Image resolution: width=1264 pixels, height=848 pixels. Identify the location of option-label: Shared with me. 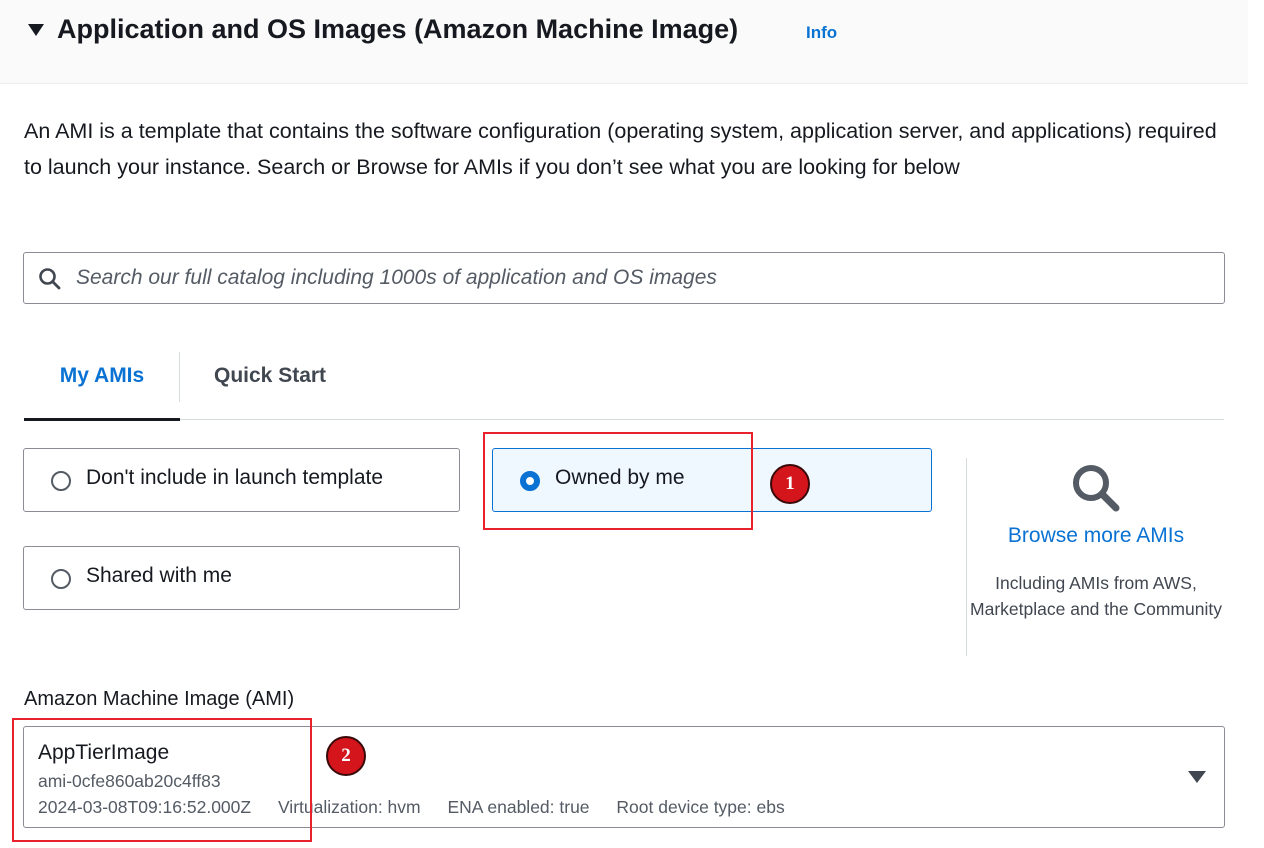
(159, 575).